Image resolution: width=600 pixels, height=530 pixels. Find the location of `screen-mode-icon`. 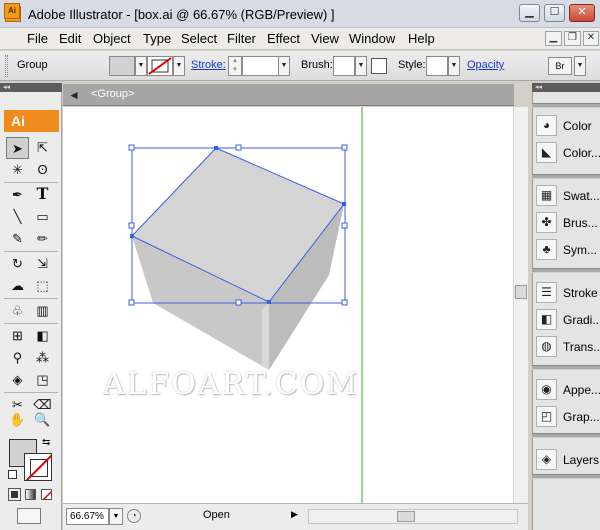

screen-mode-icon is located at coordinates (29, 516).